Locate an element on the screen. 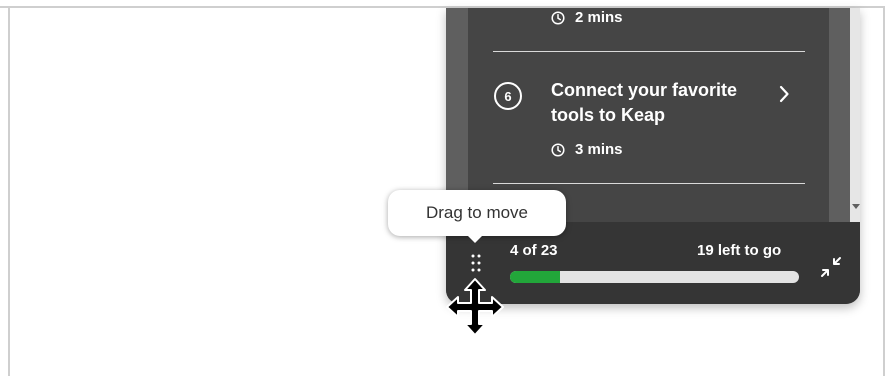  chevron-right-icon is located at coordinates (784, 94).